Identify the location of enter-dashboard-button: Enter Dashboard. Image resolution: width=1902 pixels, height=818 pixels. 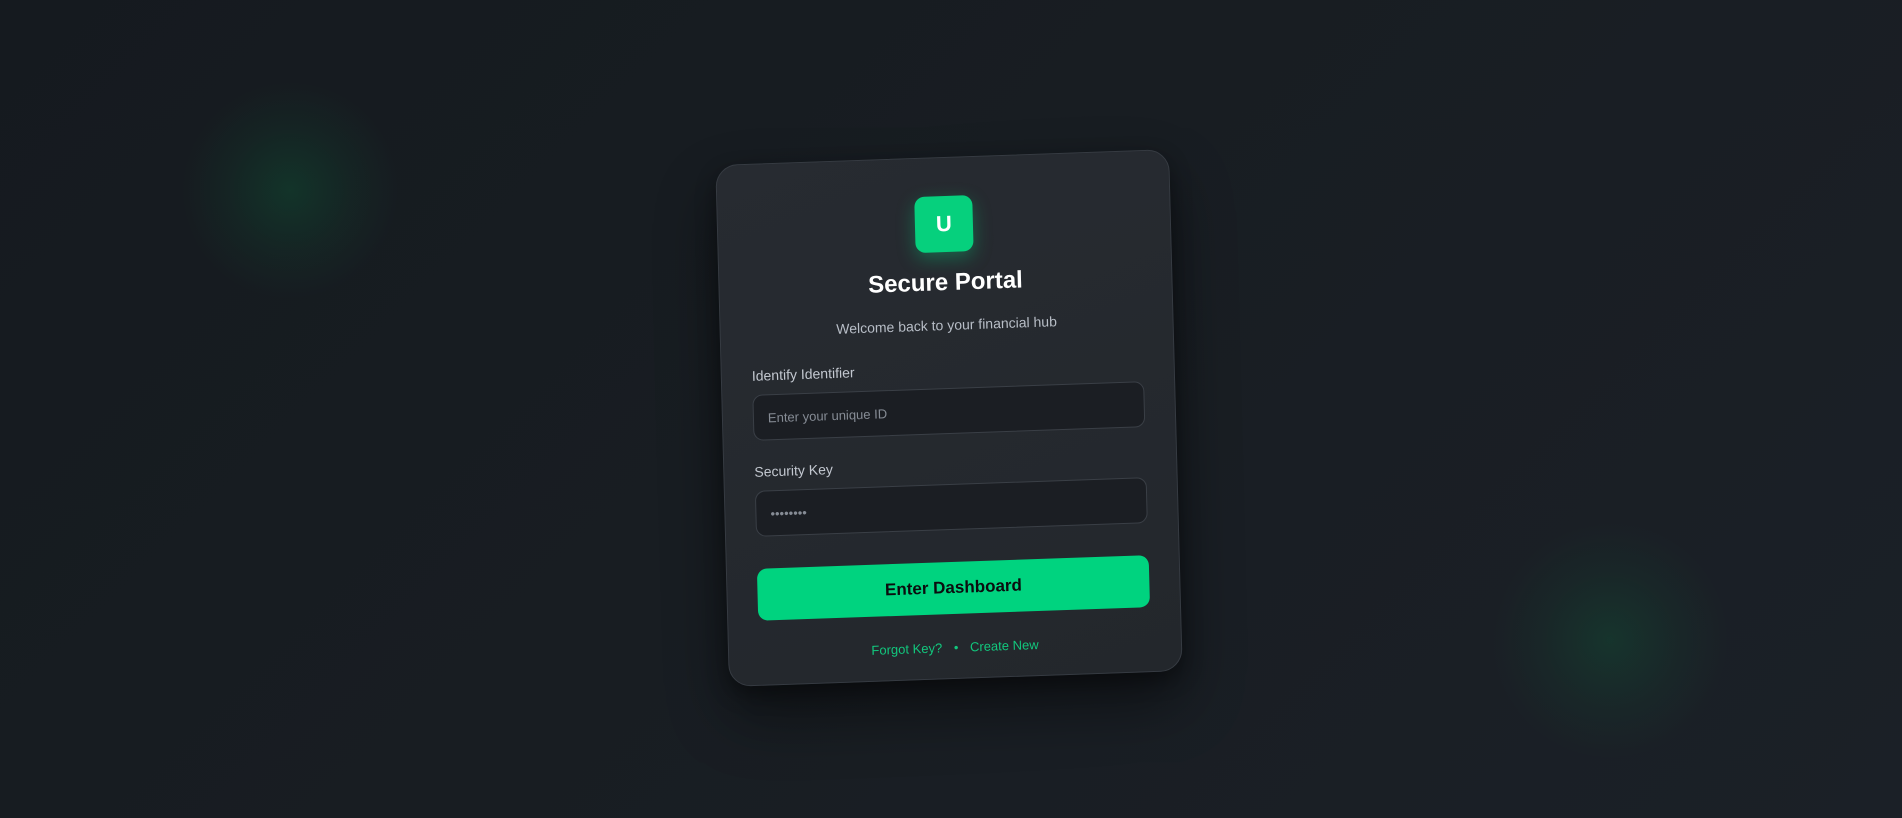
(953, 588).